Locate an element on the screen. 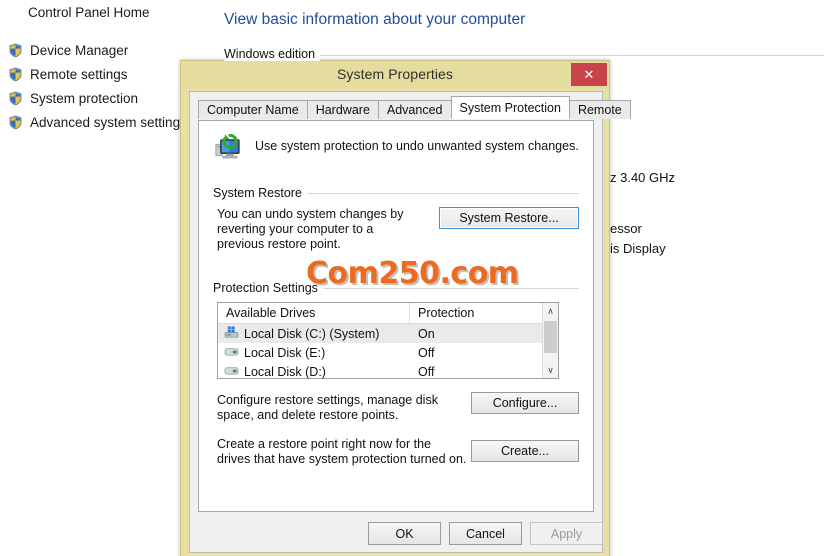 The width and height of the screenshot is (835, 556). table-row: Local Disk (D:) Off is located at coordinates (388, 371).